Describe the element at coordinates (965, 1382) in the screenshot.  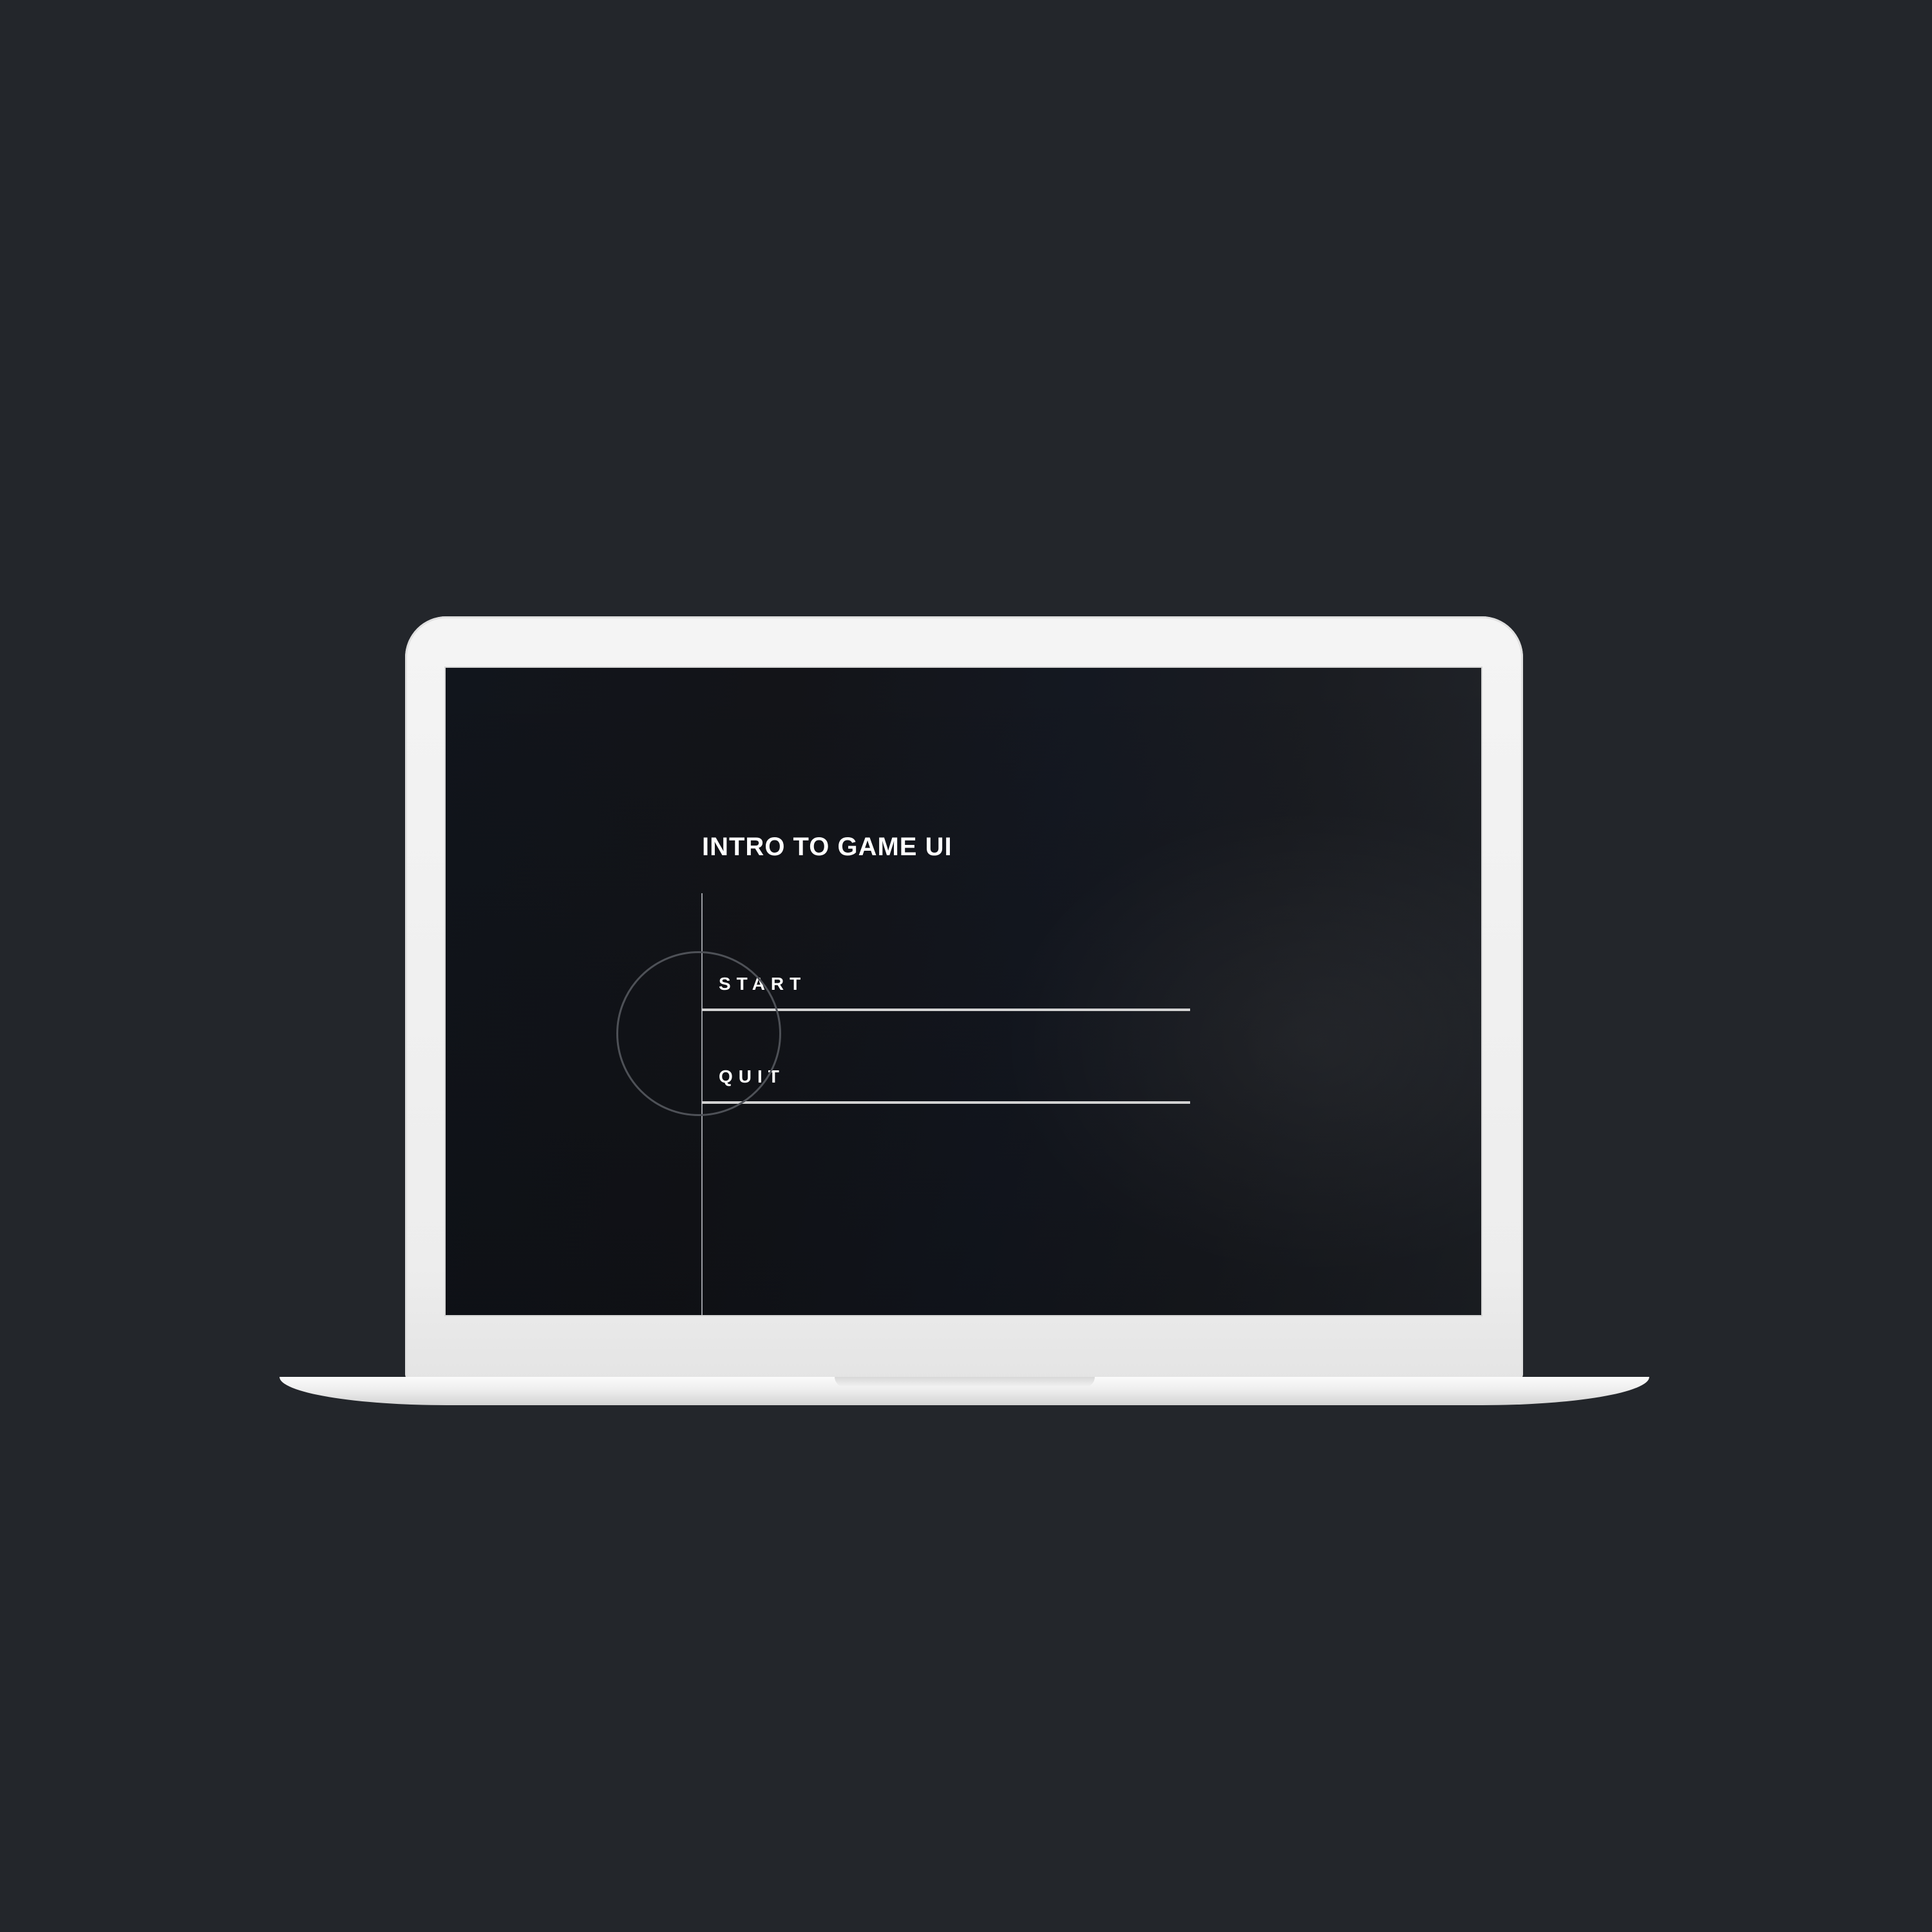
I see `laptop-opening-notch` at that location.